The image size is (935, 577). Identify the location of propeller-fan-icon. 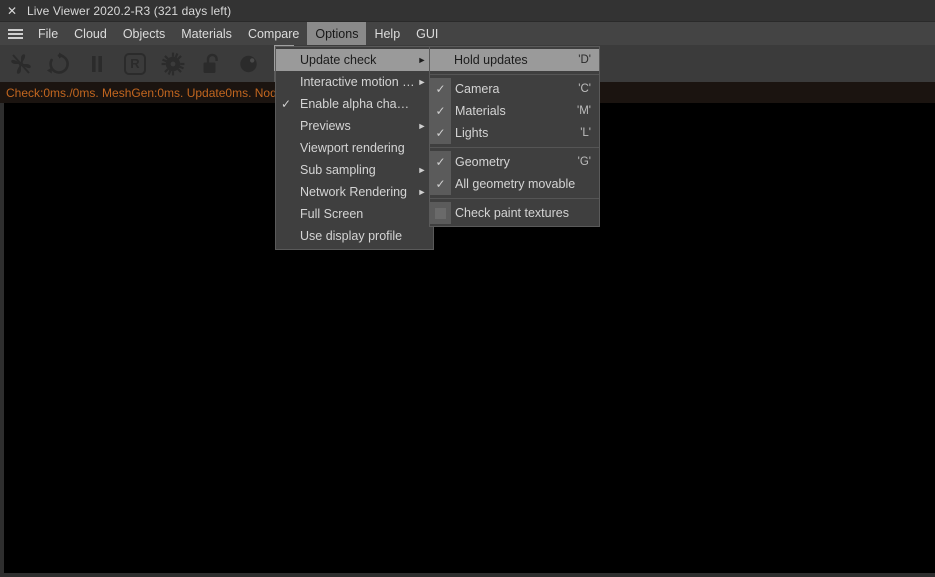
(21, 63).